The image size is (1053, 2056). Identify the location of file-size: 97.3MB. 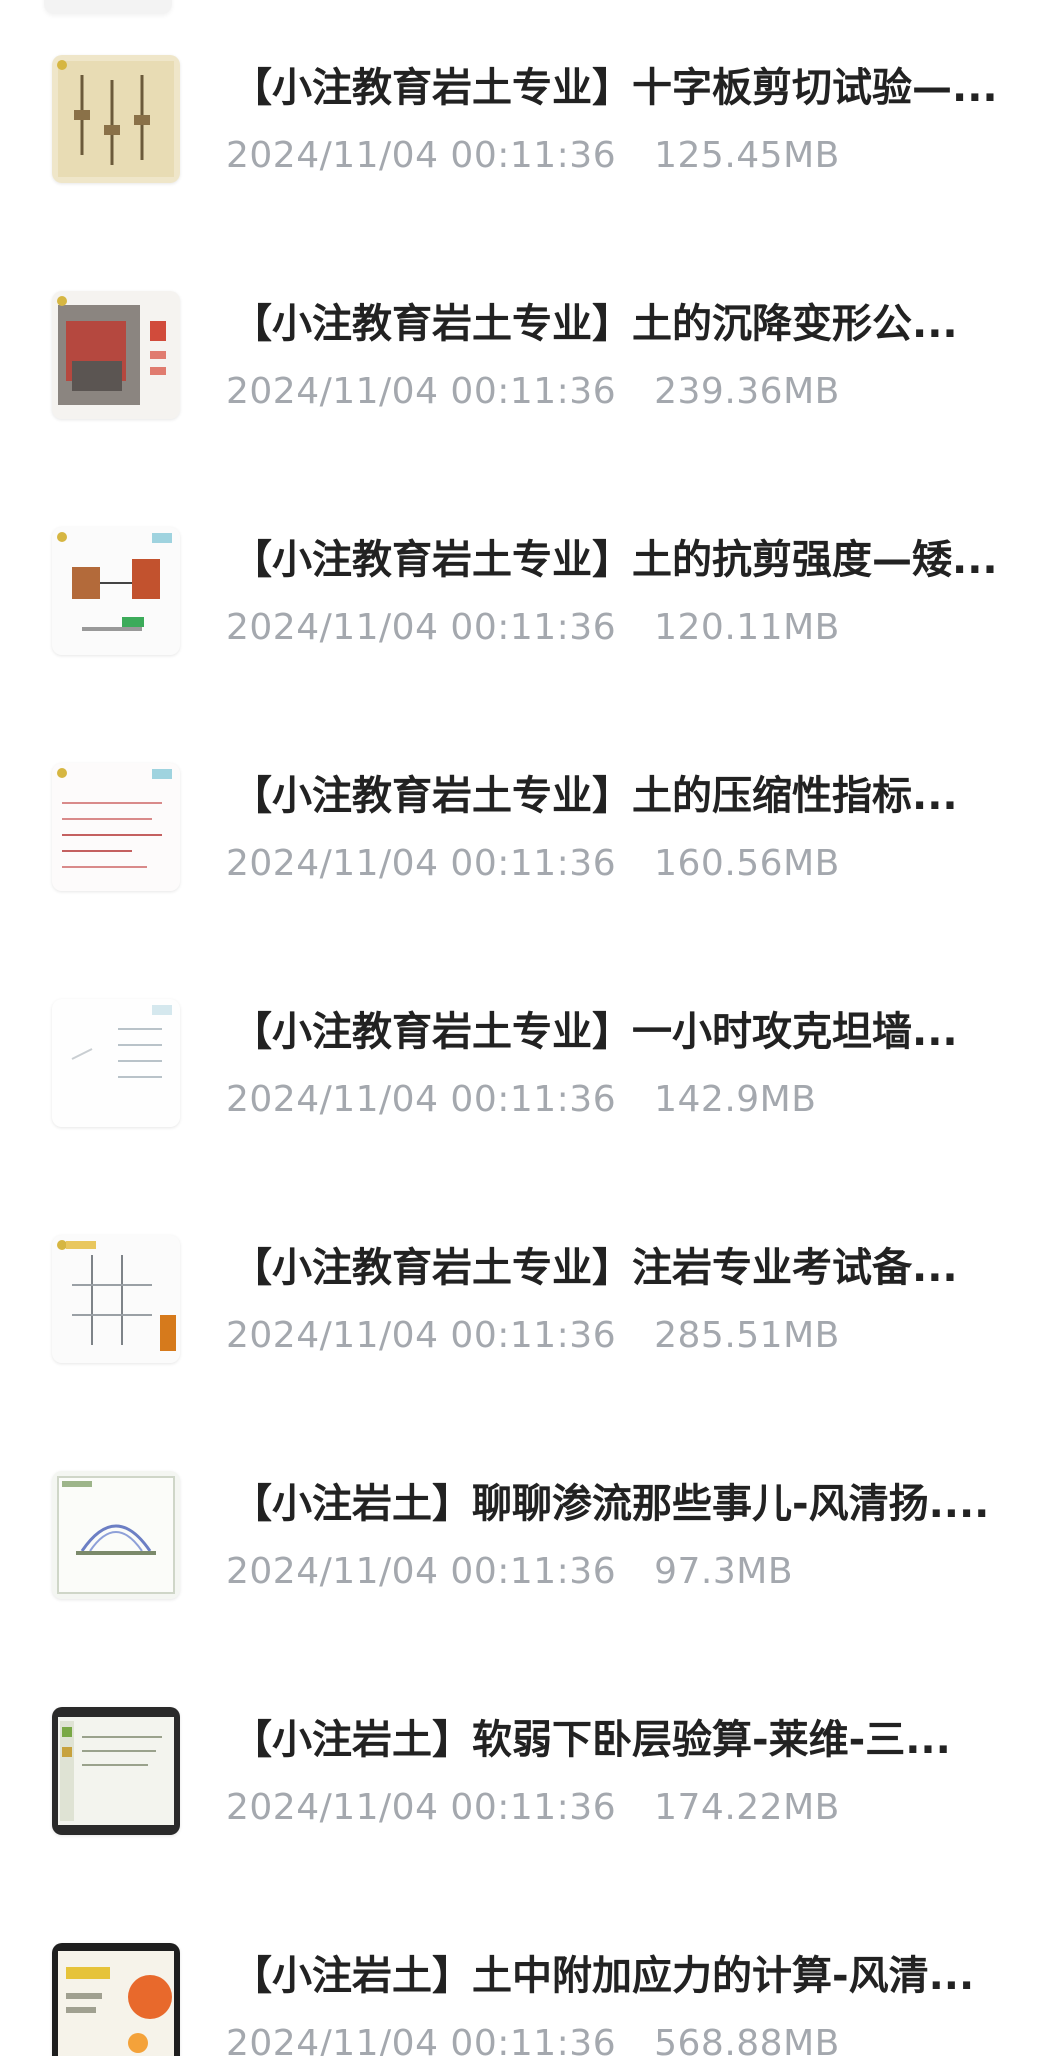
(724, 1571).